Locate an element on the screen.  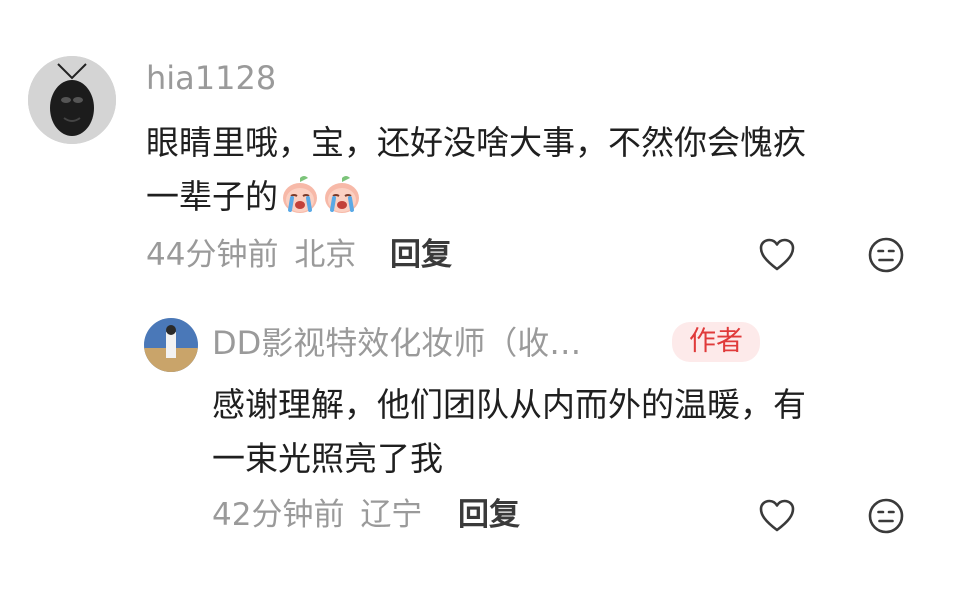
comment-text-line-1: 眼睛里哦，宝，还好没啥大事，不然你会愧疚 is located at coordinates (476, 142).